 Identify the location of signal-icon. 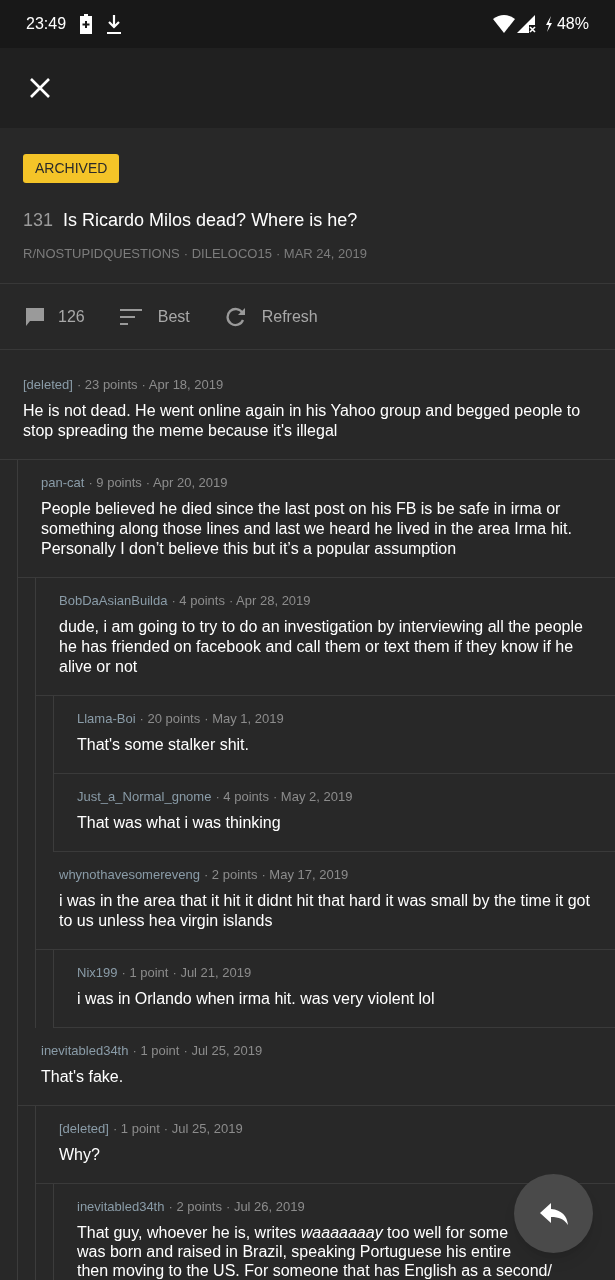
(526, 24).